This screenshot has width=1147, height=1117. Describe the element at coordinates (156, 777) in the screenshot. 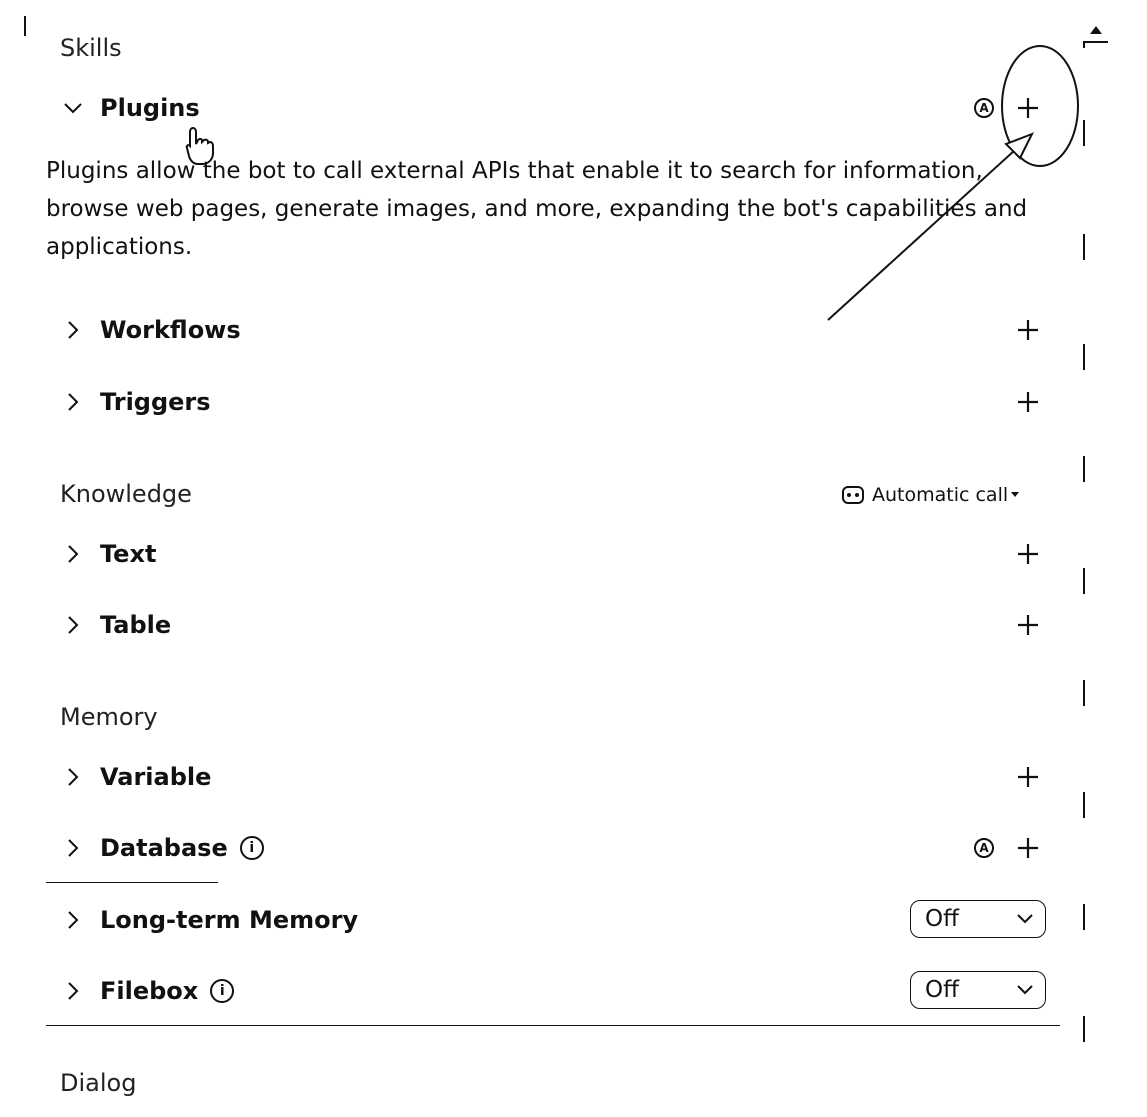

I see `variable-label: Variable` at that location.